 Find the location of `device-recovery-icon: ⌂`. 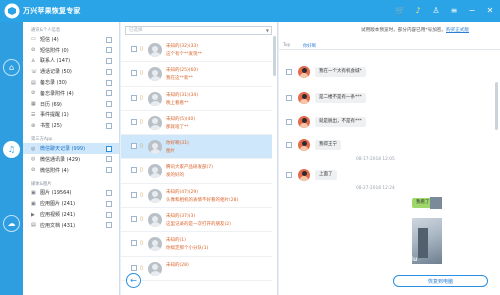

device-recovery-icon: ⌂ is located at coordinates (11, 67).